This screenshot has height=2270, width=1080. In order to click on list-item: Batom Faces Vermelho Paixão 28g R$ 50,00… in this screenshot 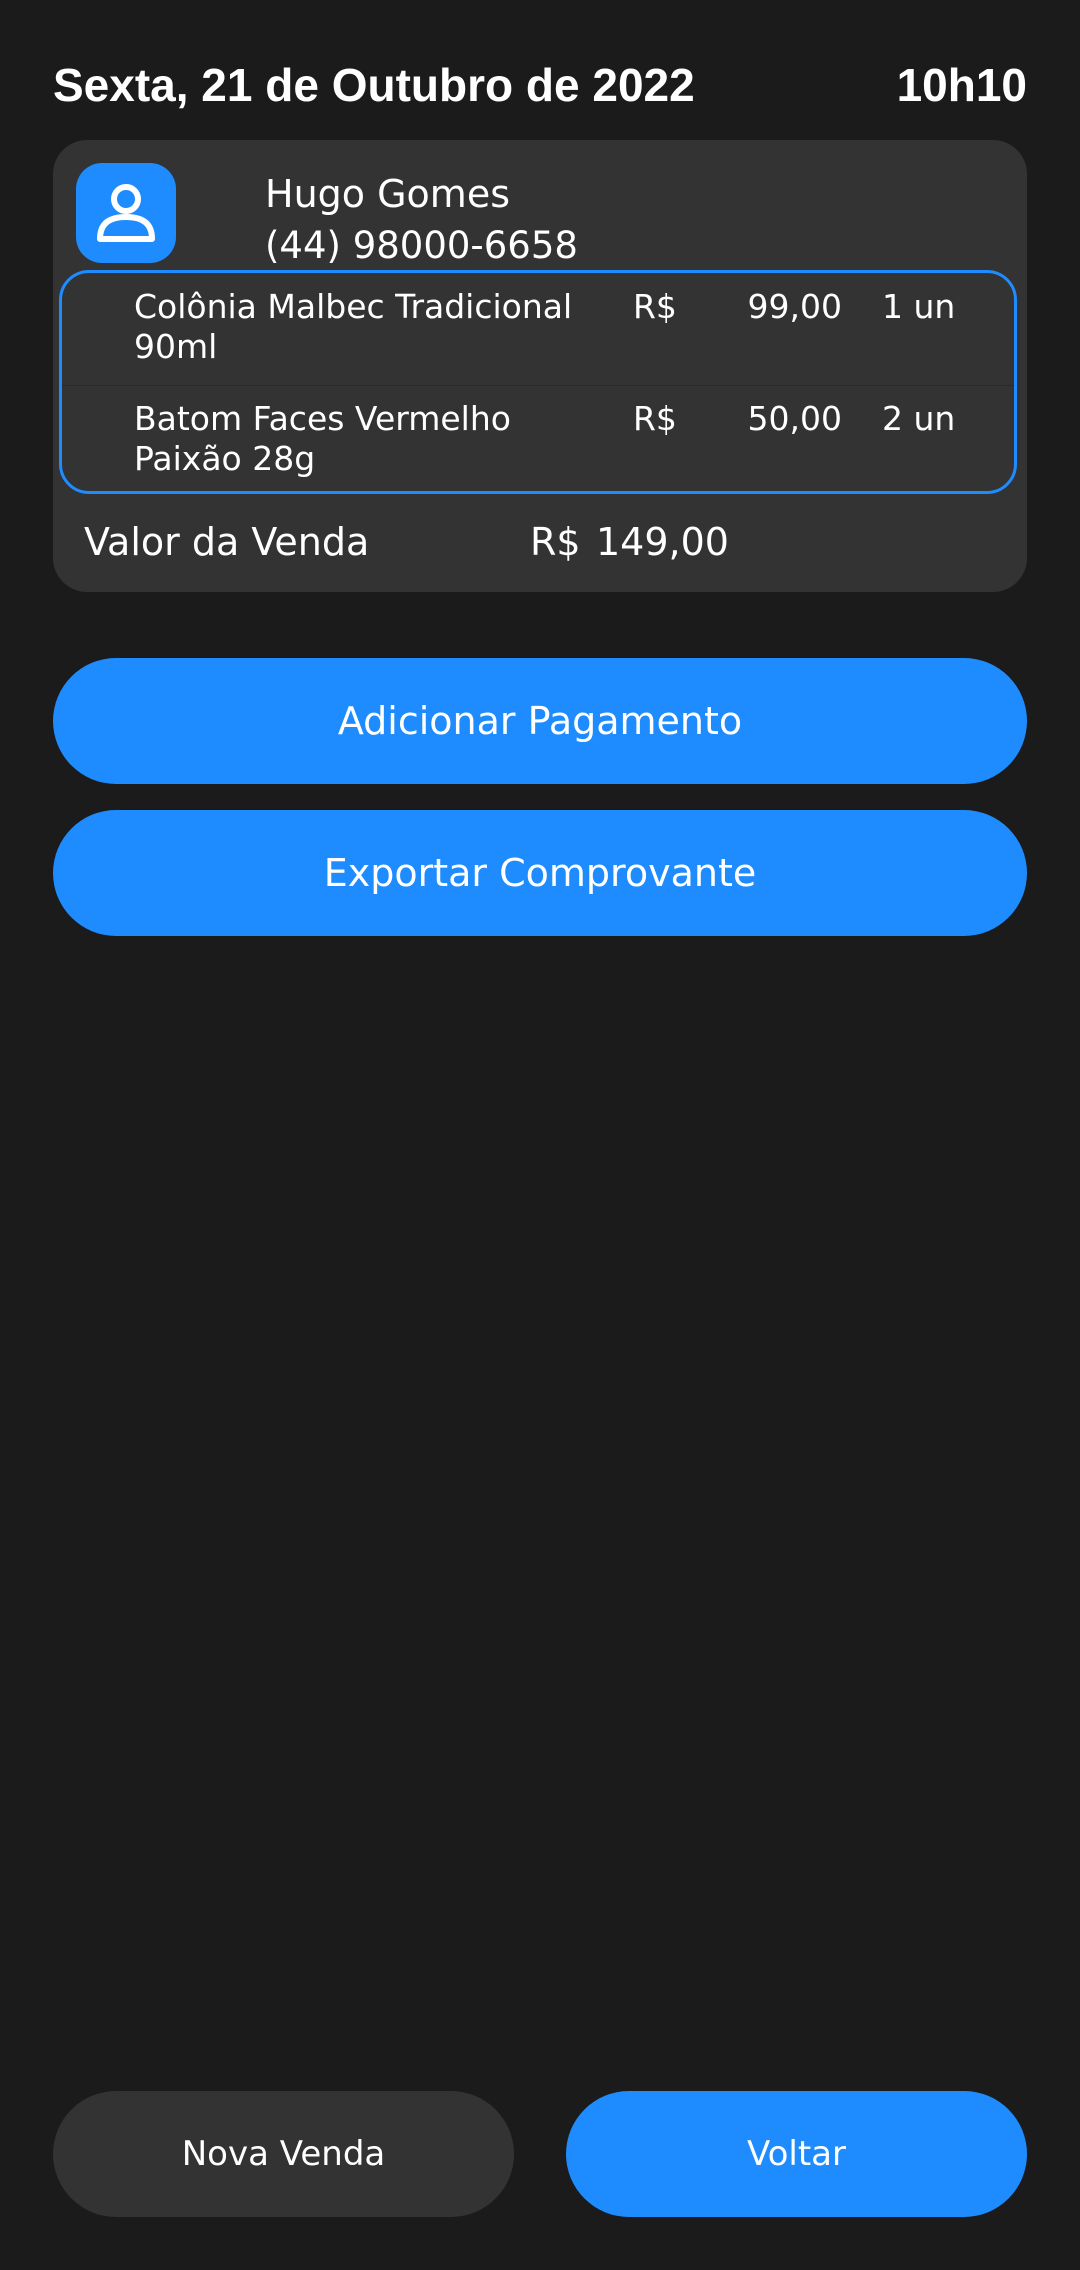, I will do `click(538, 438)`.